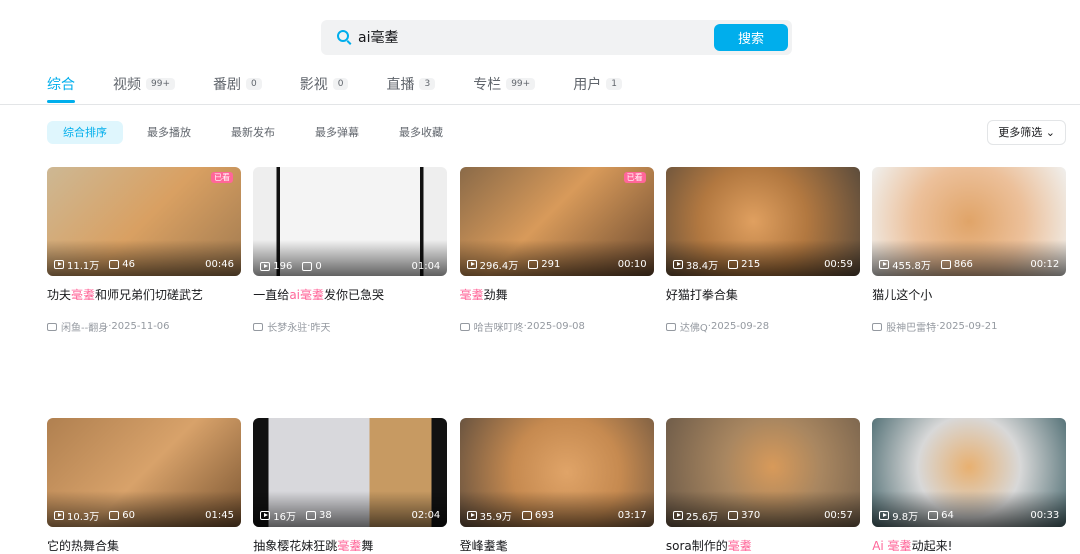  Describe the element at coordinates (701, 295) in the screenshot. I see `title-text: 好猫打拳合集` at that location.